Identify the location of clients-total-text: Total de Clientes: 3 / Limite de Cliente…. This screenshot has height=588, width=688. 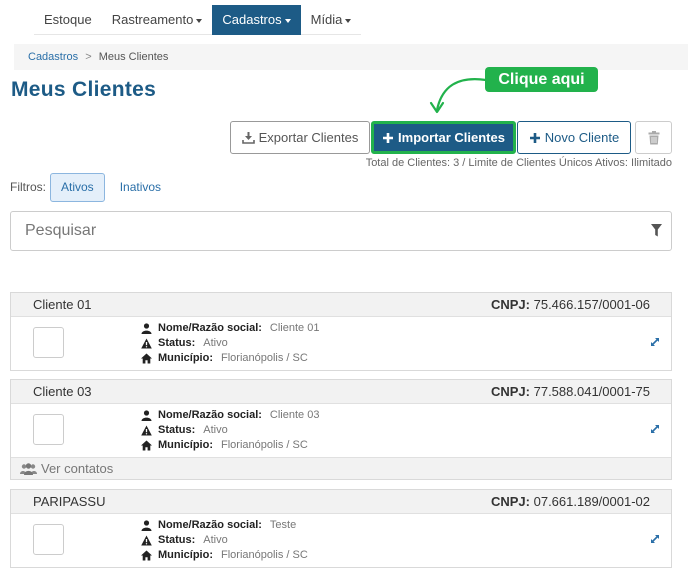
(518, 163).